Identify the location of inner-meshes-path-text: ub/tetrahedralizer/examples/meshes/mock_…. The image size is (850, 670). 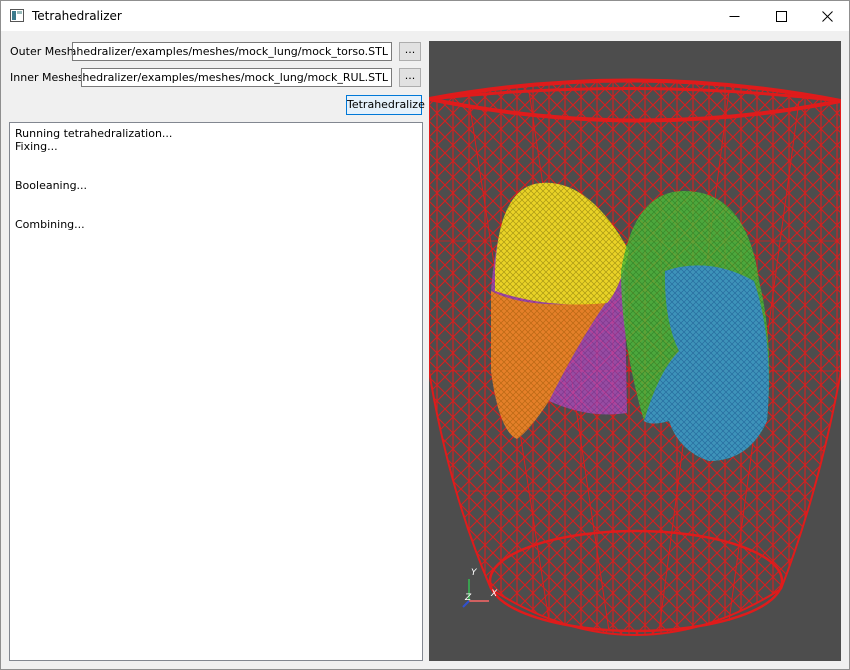
(235, 77).